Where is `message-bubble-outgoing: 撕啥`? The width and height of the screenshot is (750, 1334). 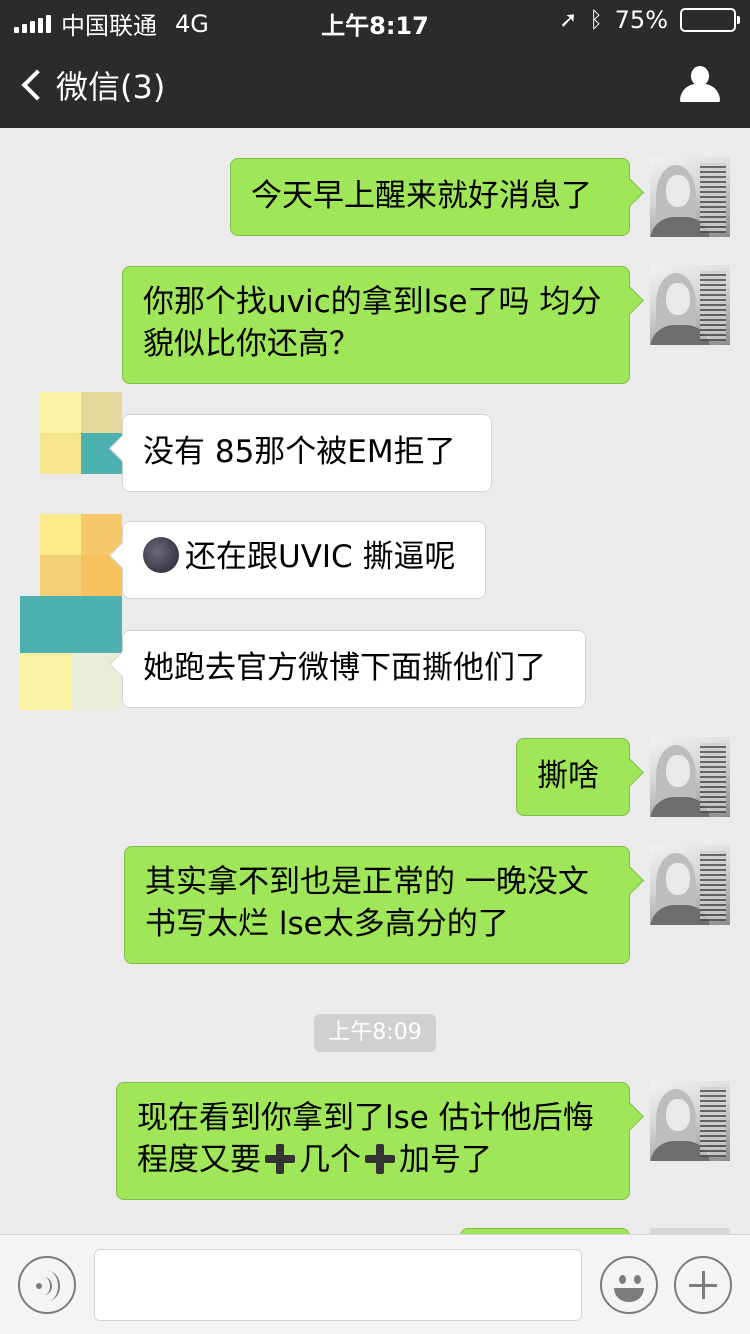 message-bubble-outgoing: 撕啥 is located at coordinates (573, 777).